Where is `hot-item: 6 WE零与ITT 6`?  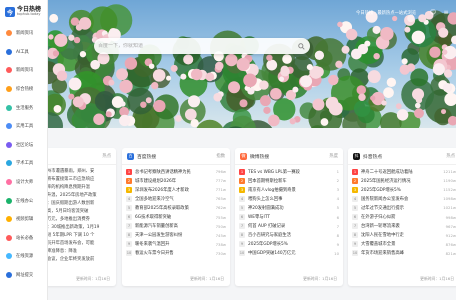 hot-item: 6 WE零与ITT 6 is located at coordinates (289, 216).